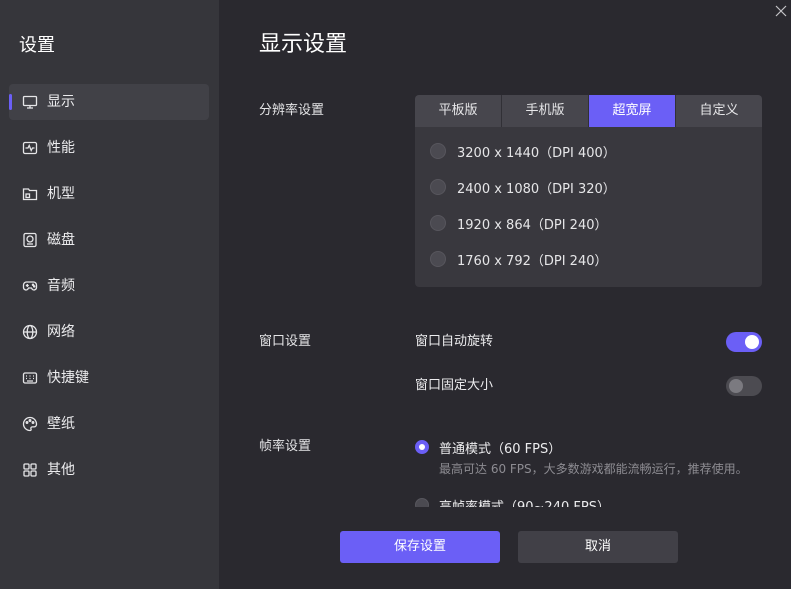  What do you see at coordinates (61, 240) in the screenshot?
I see `sidebar-item-label: 磁盘` at bounding box center [61, 240].